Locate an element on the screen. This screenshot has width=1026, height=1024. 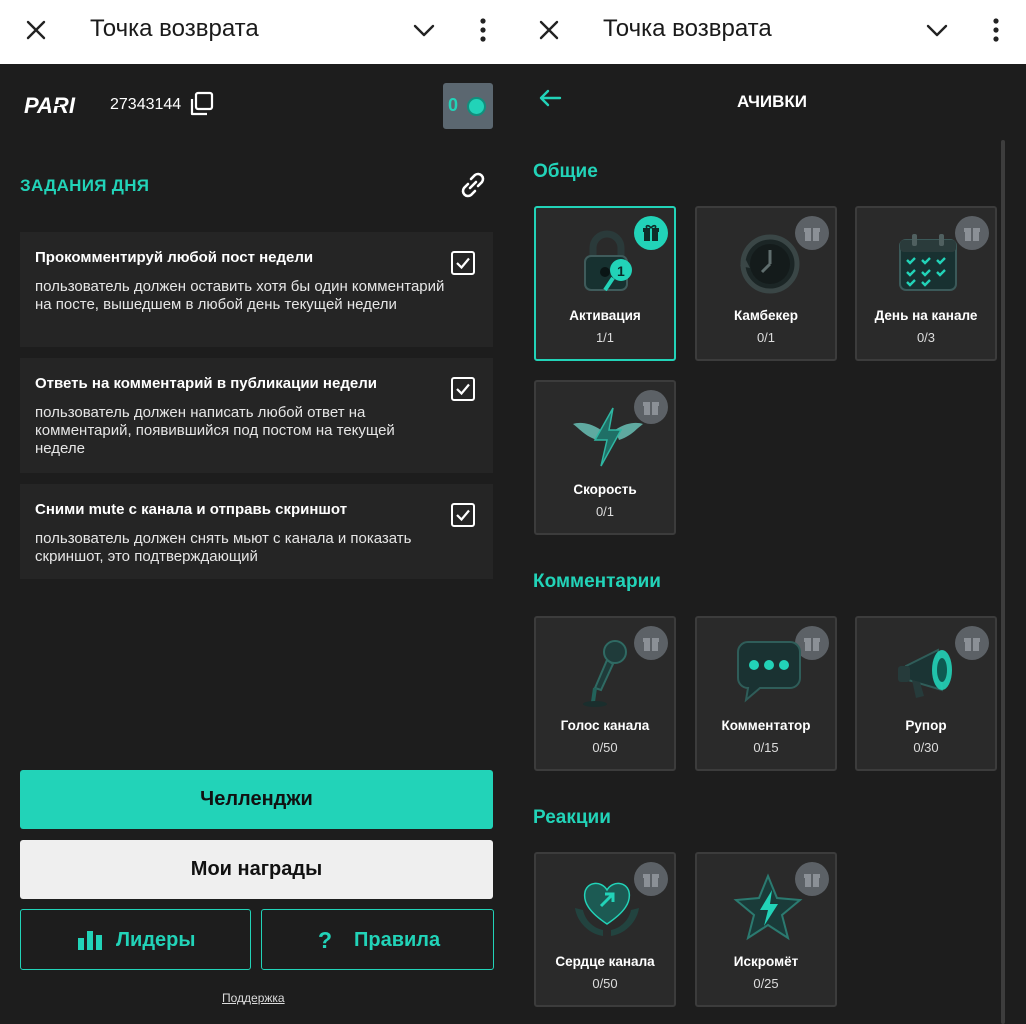
toggle-knob is located at coordinates (476, 106).